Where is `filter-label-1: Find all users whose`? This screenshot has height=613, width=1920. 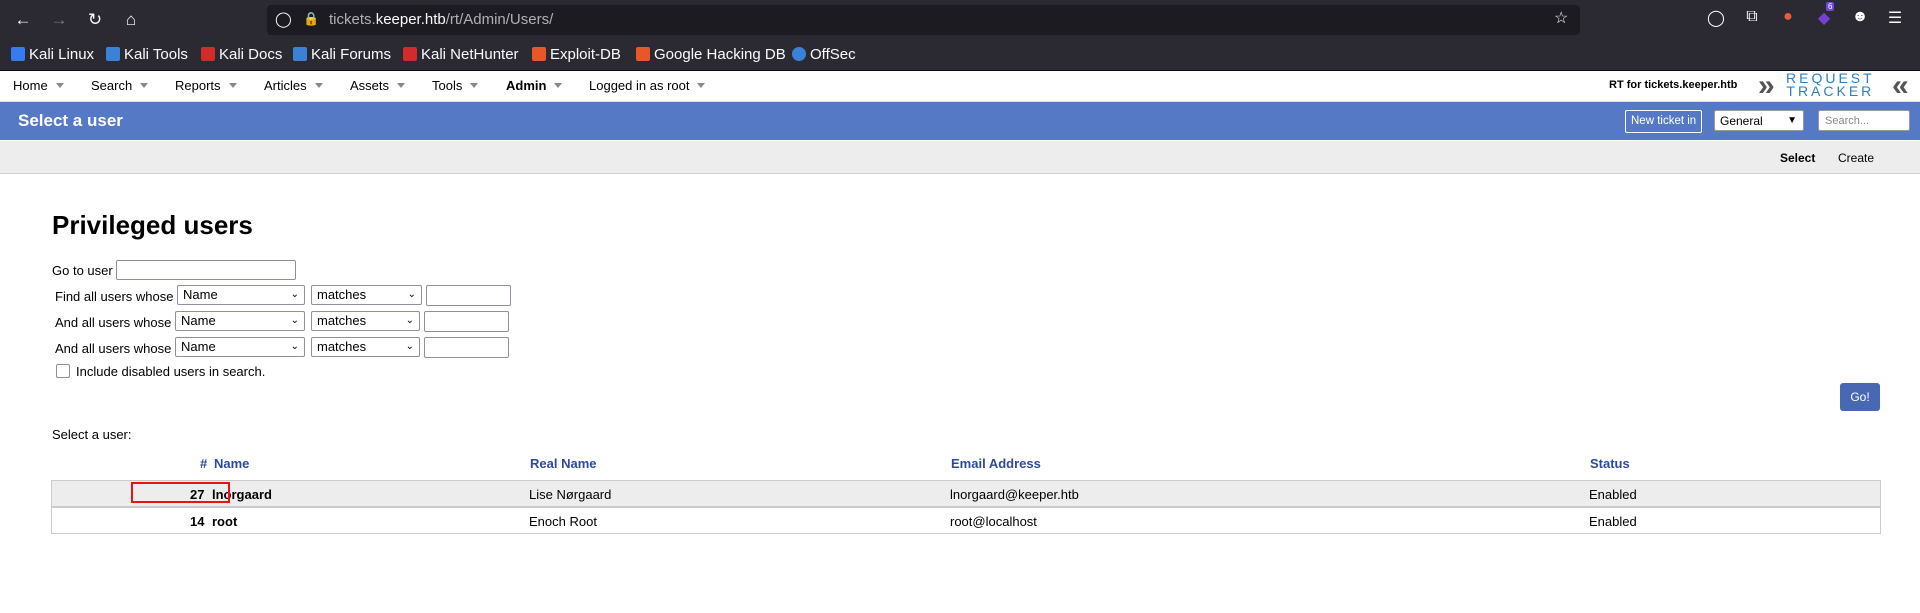
filter-label-1: Find all users whose is located at coordinates (114, 296).